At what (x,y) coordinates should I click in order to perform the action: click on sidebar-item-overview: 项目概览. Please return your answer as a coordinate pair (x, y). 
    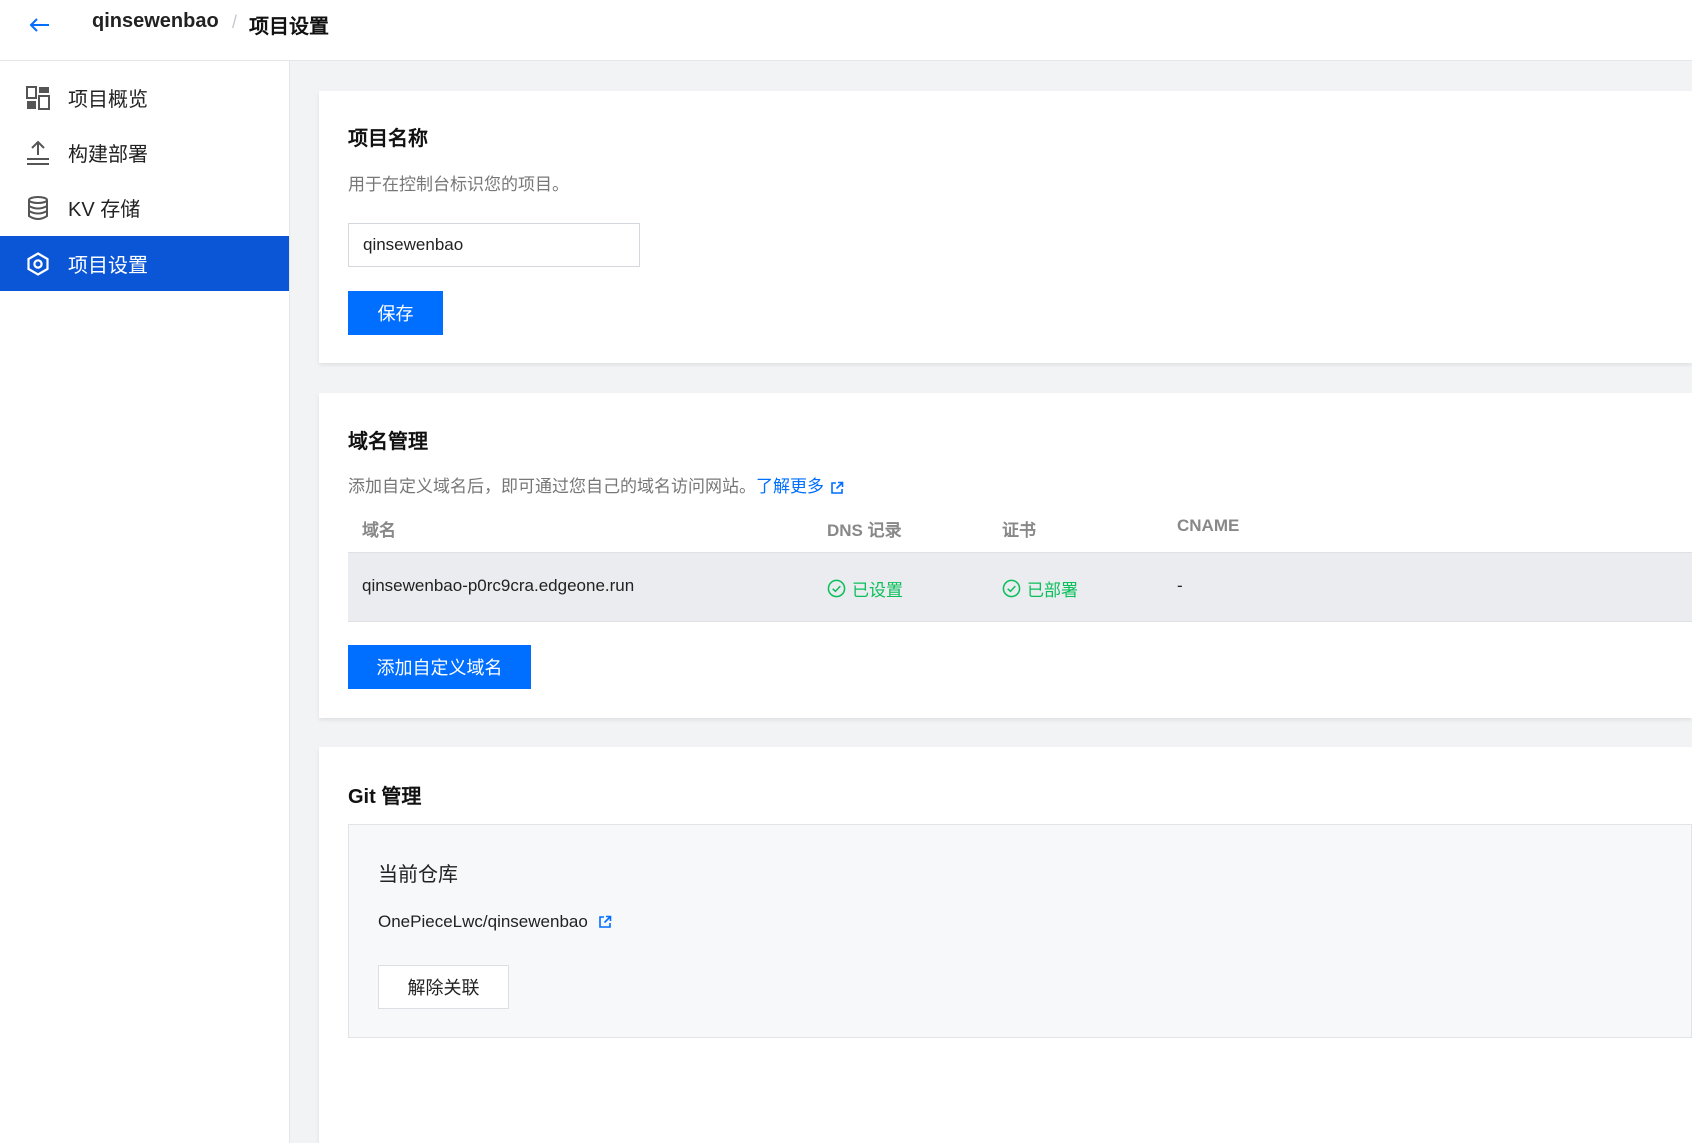
    Looking at the image, I should click on (144, 97).